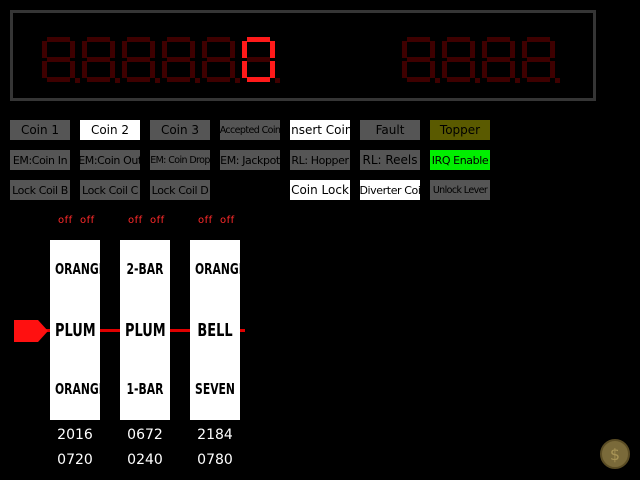  Describe the element at coordinates (145, 389) in the screenshot. I see `reel-2-bottom-symbol: 1-BAR` at that location.